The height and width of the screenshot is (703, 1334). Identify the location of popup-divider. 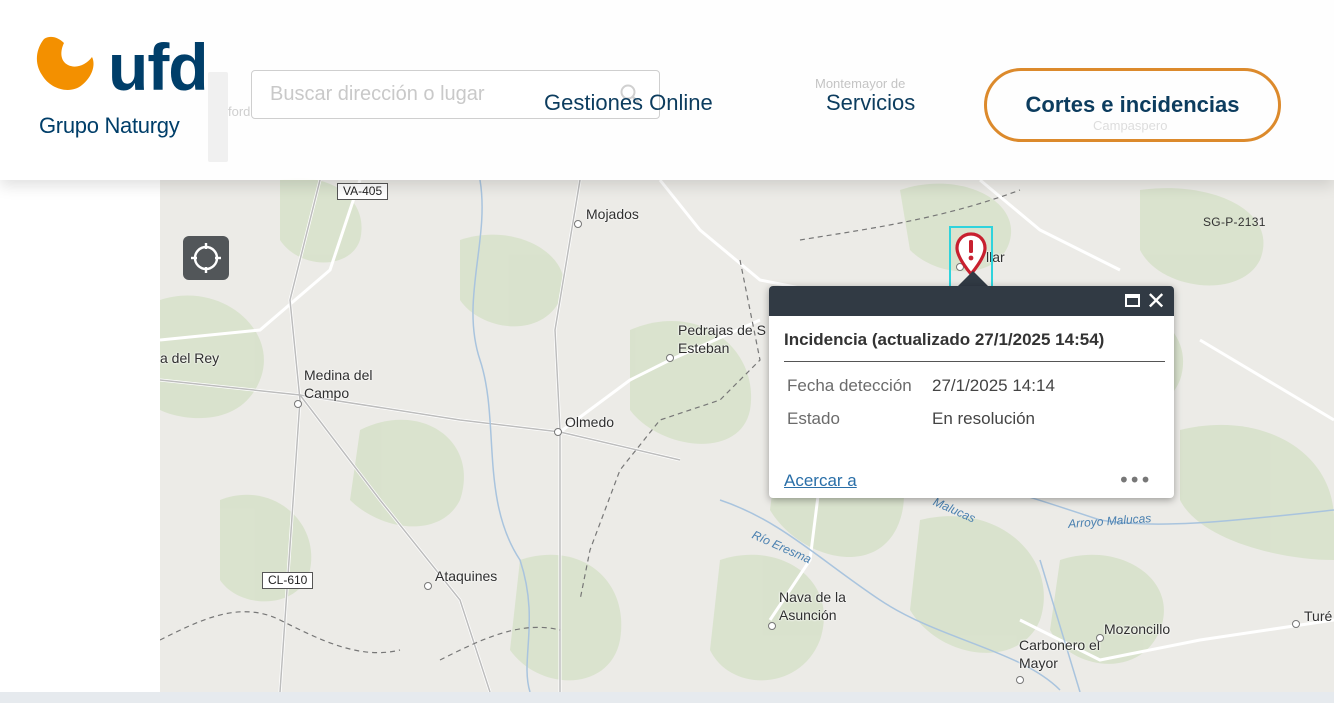
(974, 361).